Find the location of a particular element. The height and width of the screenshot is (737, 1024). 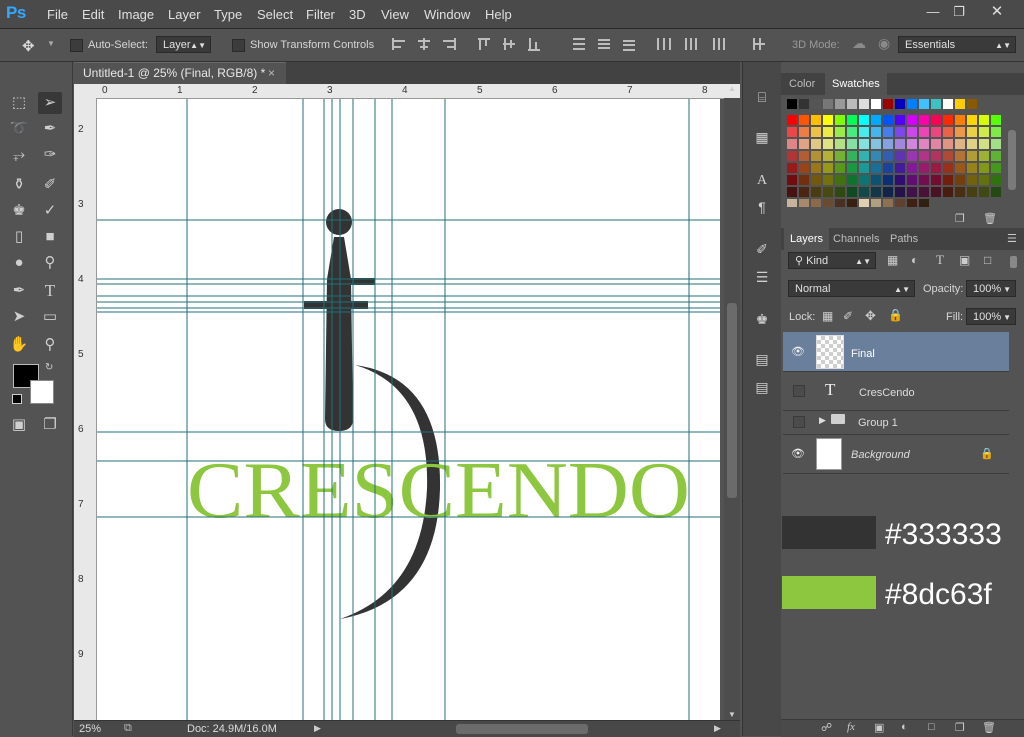

horizontal-ruler: 0 1 2 3 4 5 6 7 8 is located at coordinates (407, 91).